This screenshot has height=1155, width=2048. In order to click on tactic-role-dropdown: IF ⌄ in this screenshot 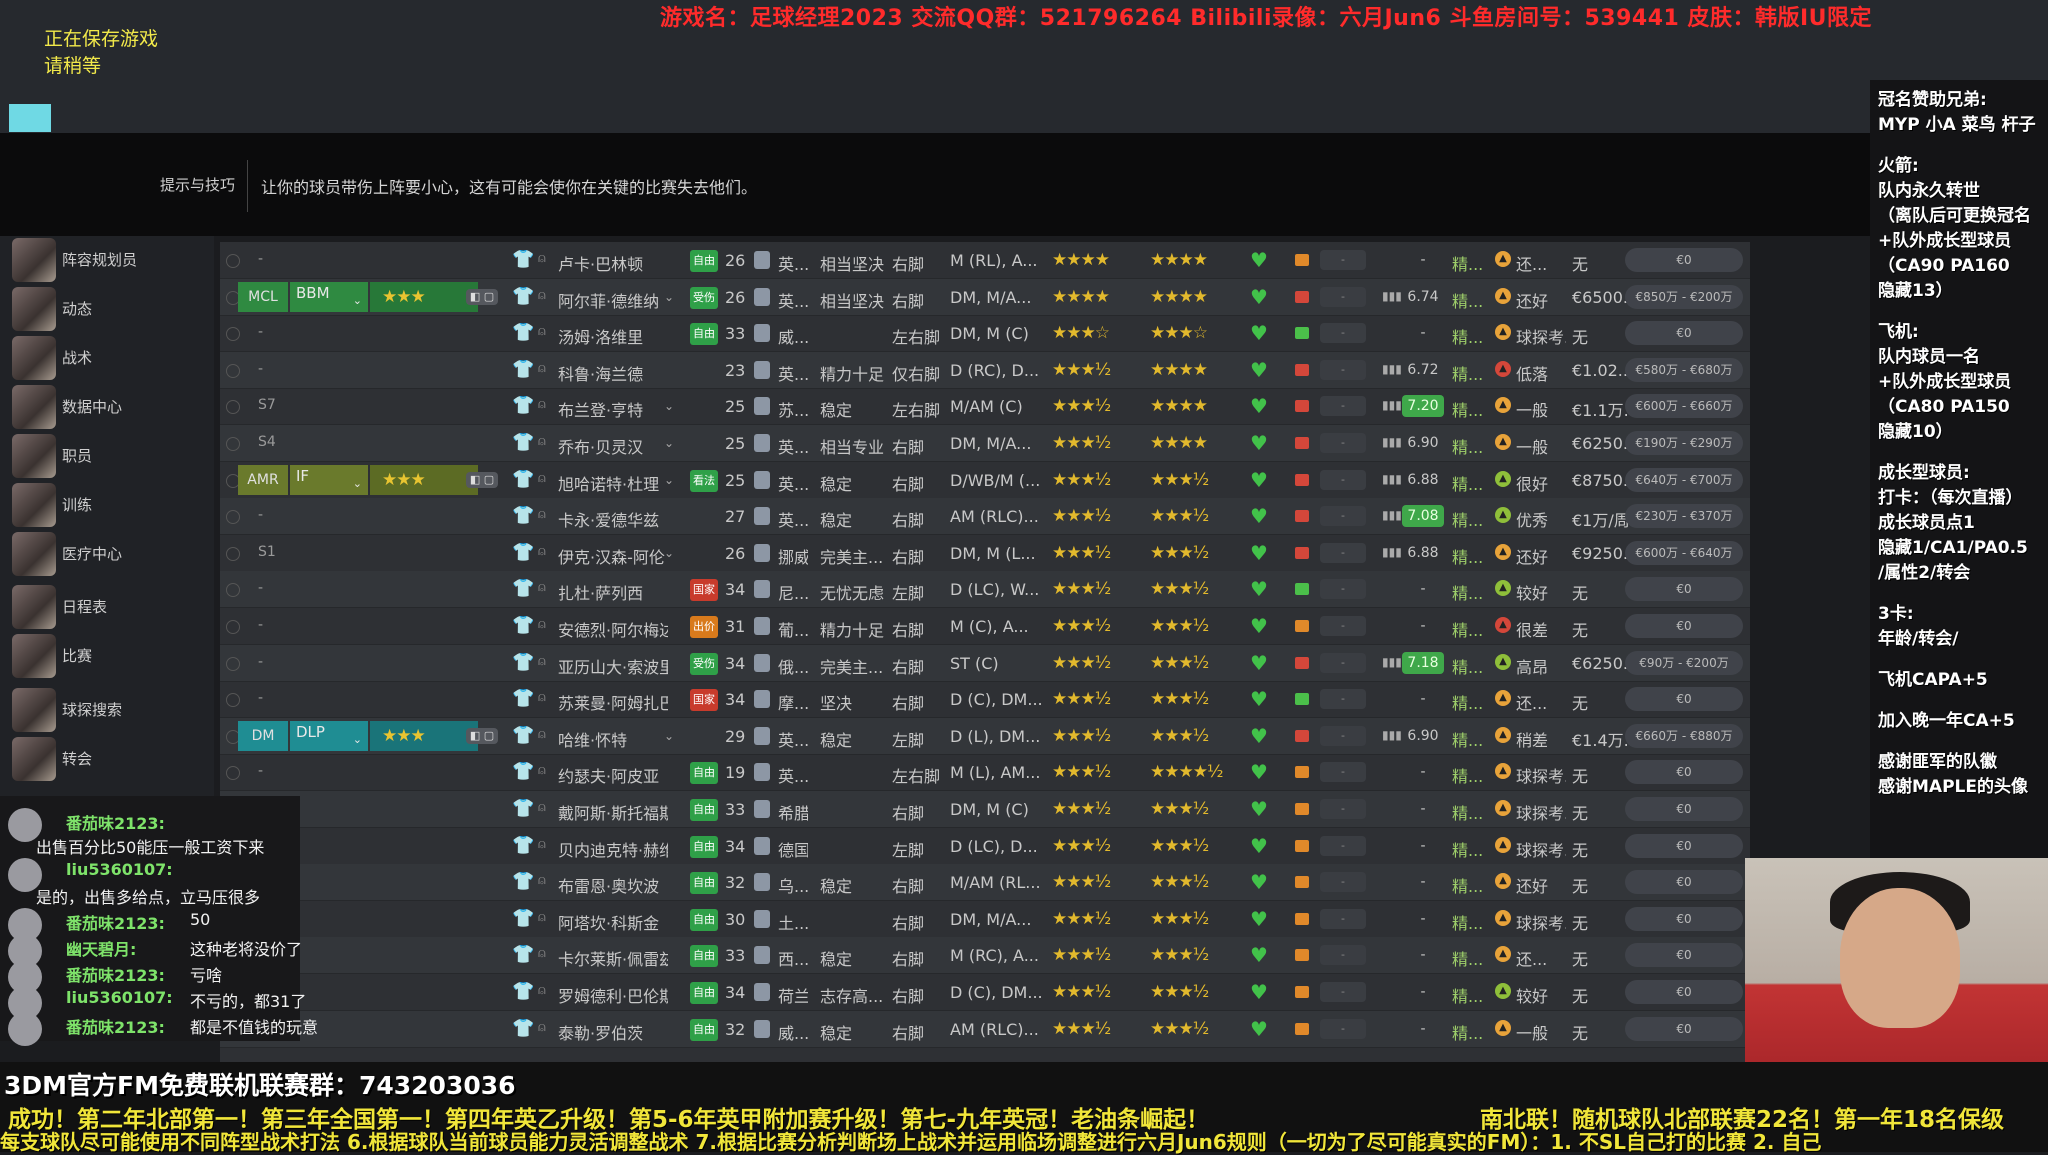, I will do `click(329, 479)`.